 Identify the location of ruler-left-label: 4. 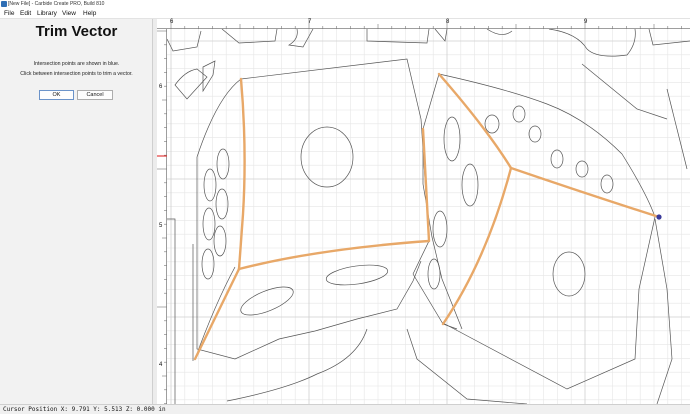
(161, 365).